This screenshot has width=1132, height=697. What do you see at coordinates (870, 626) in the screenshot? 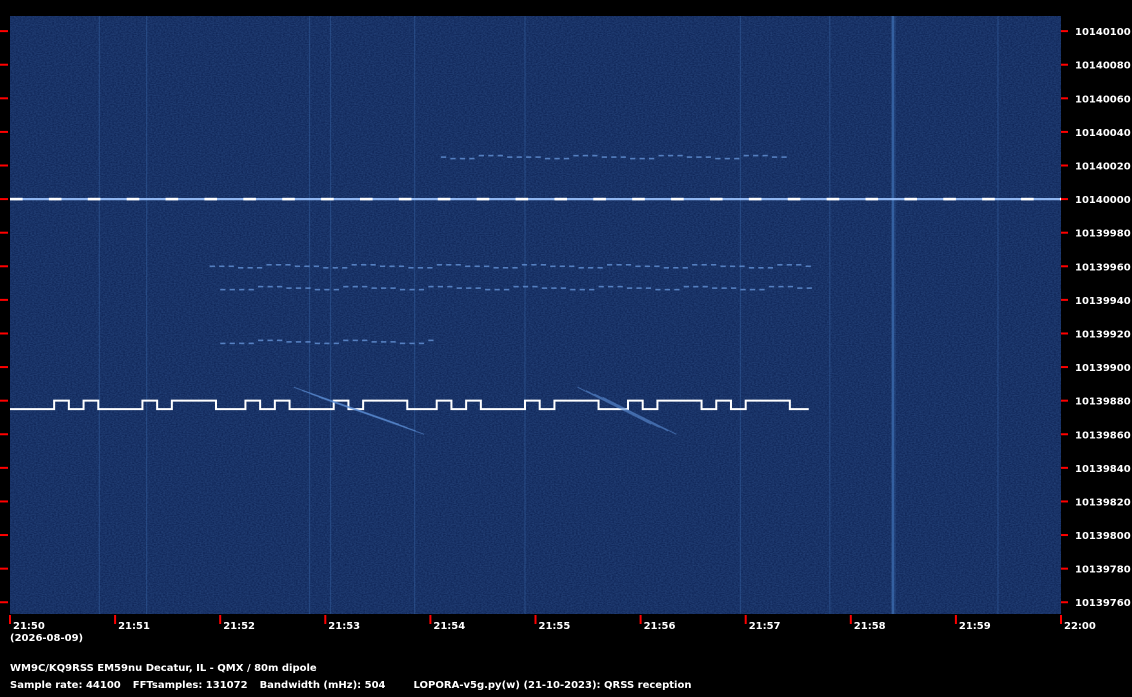
I see `x-tick-label: 21:58` at bounding box center [870, 626].